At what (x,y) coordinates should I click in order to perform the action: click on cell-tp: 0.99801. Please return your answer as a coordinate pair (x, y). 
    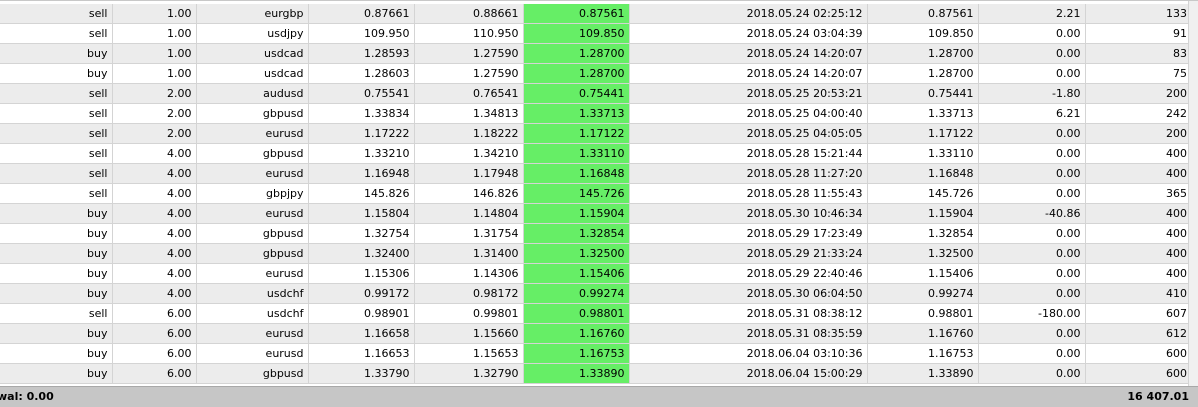
    Looking at the image, I should click on (469, 313).